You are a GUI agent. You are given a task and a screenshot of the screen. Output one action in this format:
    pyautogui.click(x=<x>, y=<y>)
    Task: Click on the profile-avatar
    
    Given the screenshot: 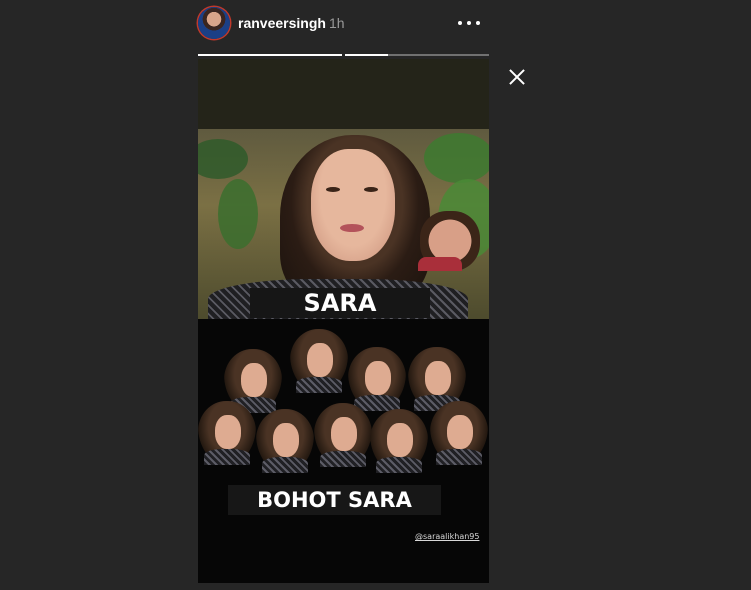 What is the action you would take?
    pyautogui.click(x=214, y=23)
    